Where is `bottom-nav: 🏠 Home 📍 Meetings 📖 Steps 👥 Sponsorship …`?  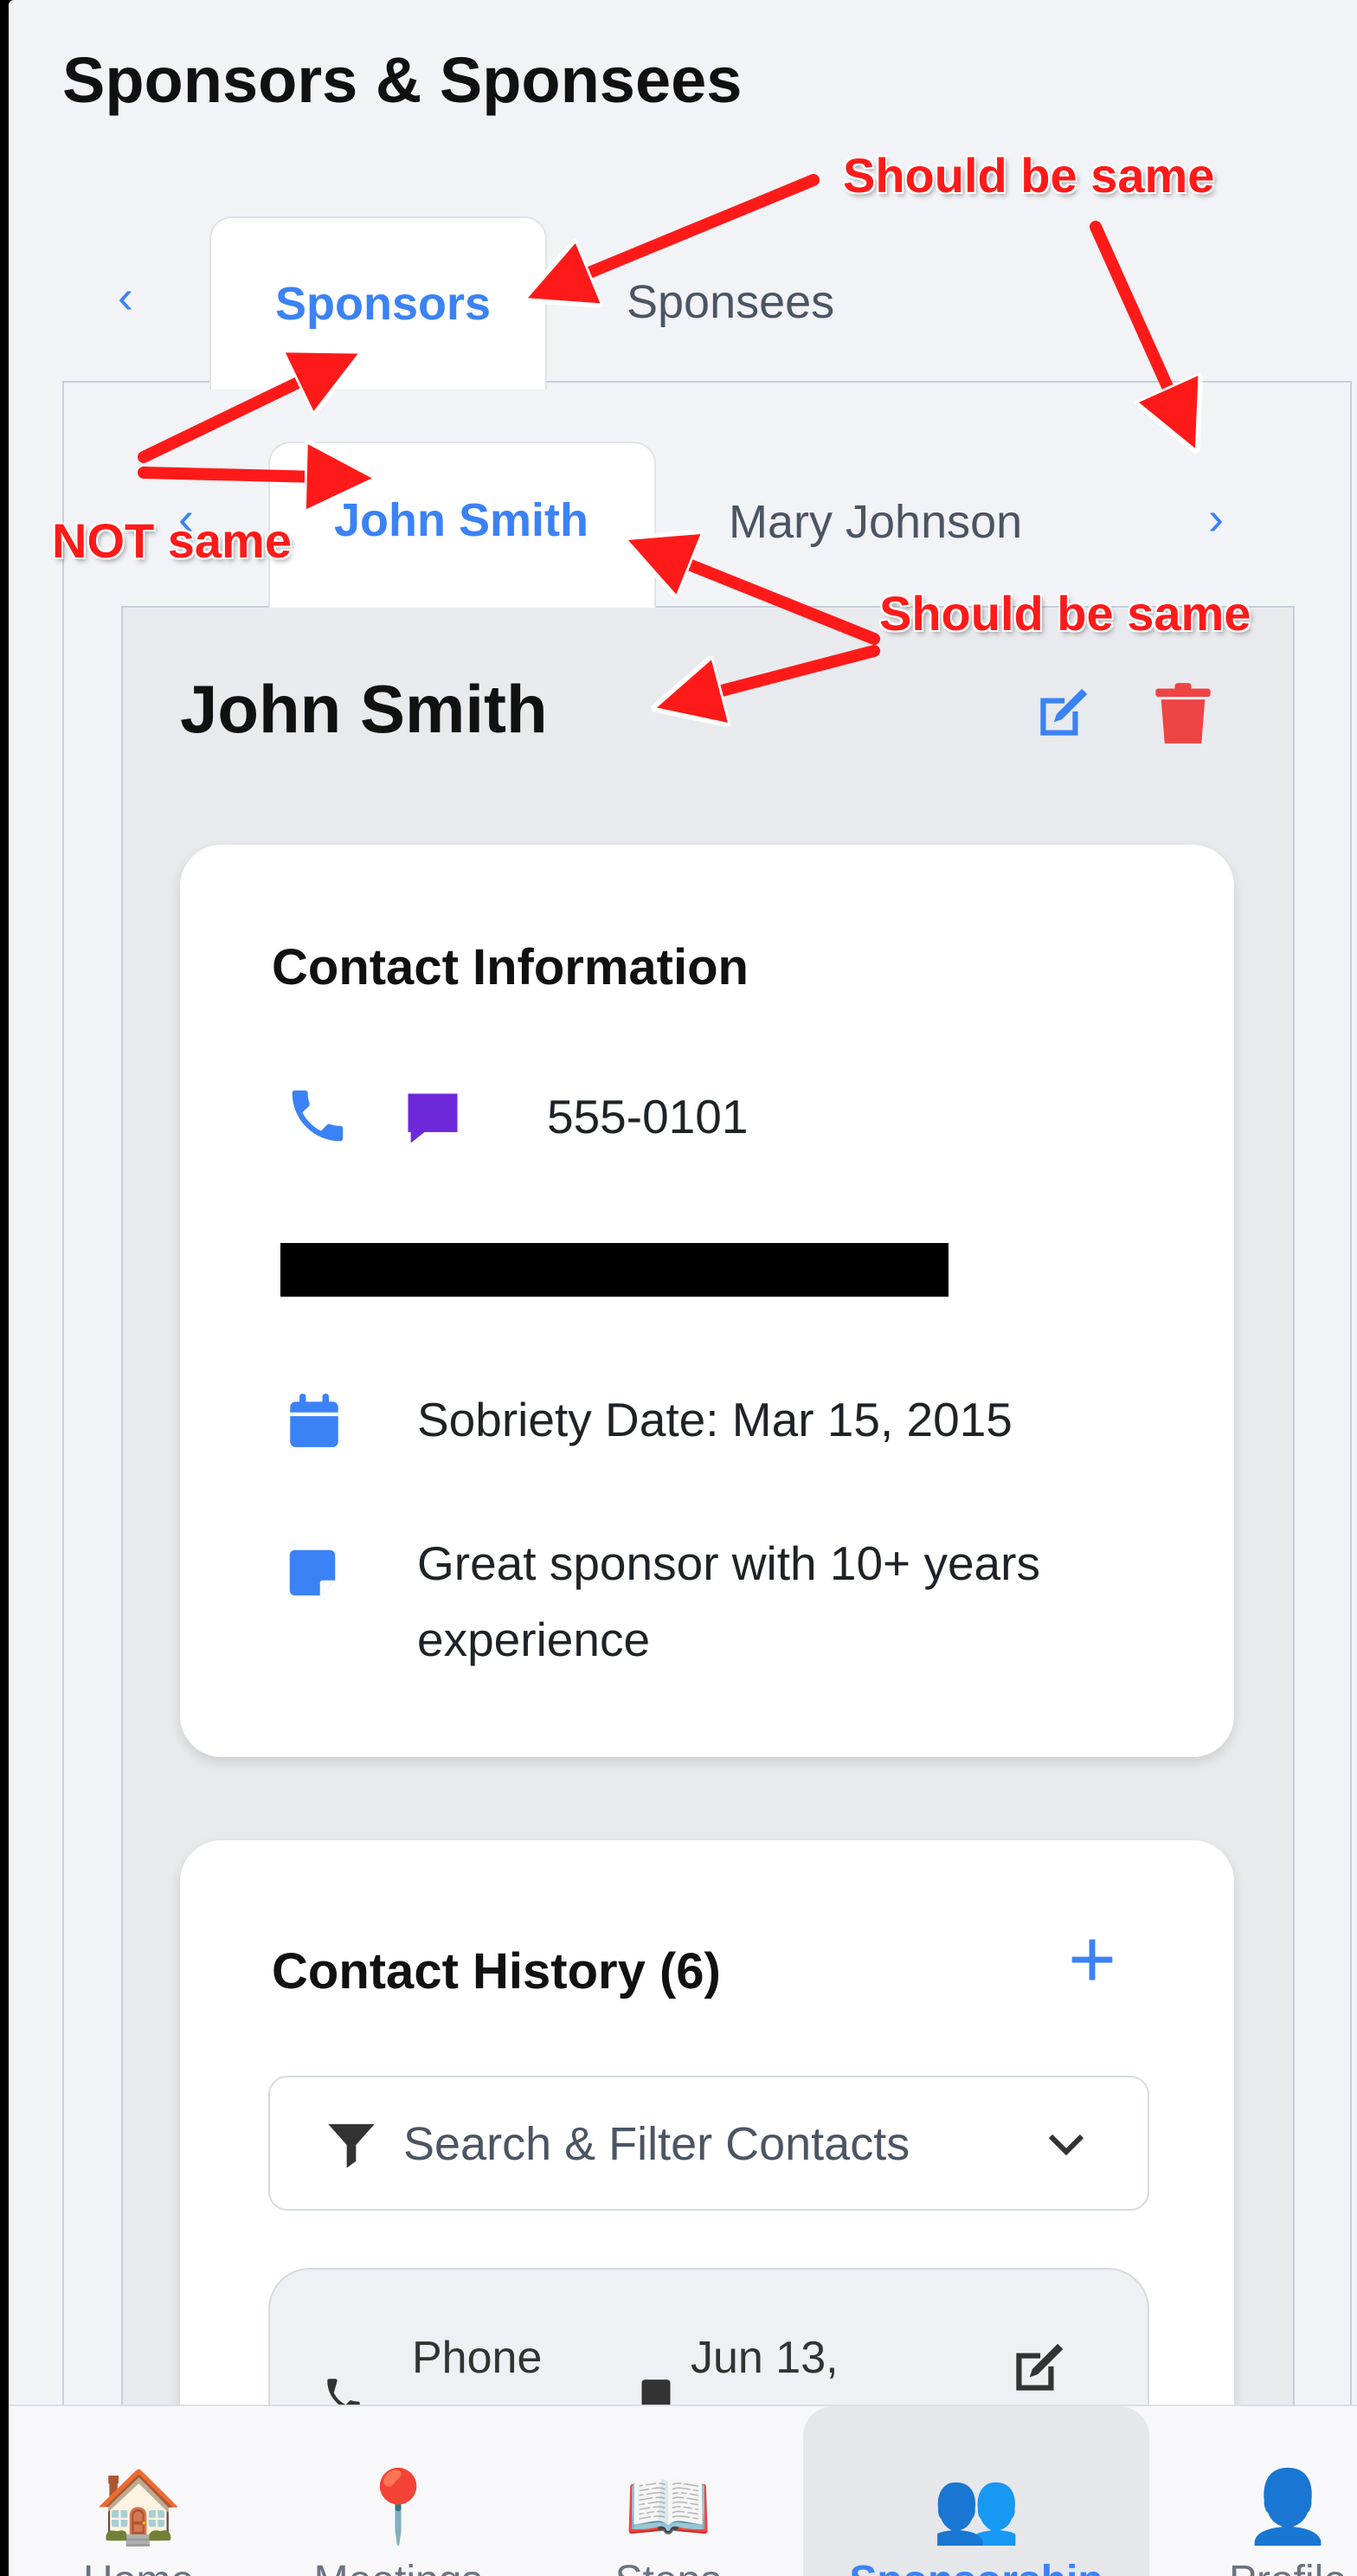
bottom-nav: 🏠 Home 📍 Meetings 📖 Steps 👥 Sponsorship … is located at coordinates (683, 2490).